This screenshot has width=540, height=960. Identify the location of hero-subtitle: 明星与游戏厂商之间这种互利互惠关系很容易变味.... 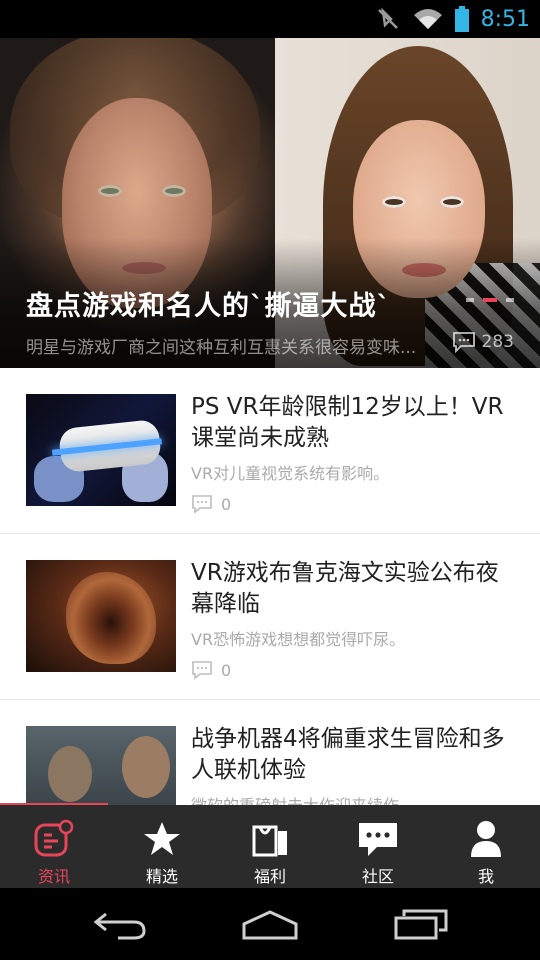
(221, 348).